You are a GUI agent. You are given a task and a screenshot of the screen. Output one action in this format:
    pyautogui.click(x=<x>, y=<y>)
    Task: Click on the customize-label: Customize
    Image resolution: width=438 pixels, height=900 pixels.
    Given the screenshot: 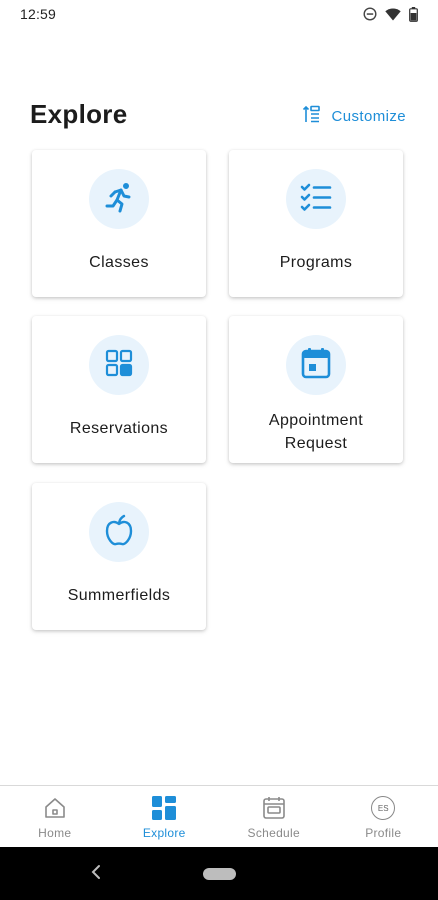 What is the action you would take?
    pyautogui.click(x=368, y=116)
    